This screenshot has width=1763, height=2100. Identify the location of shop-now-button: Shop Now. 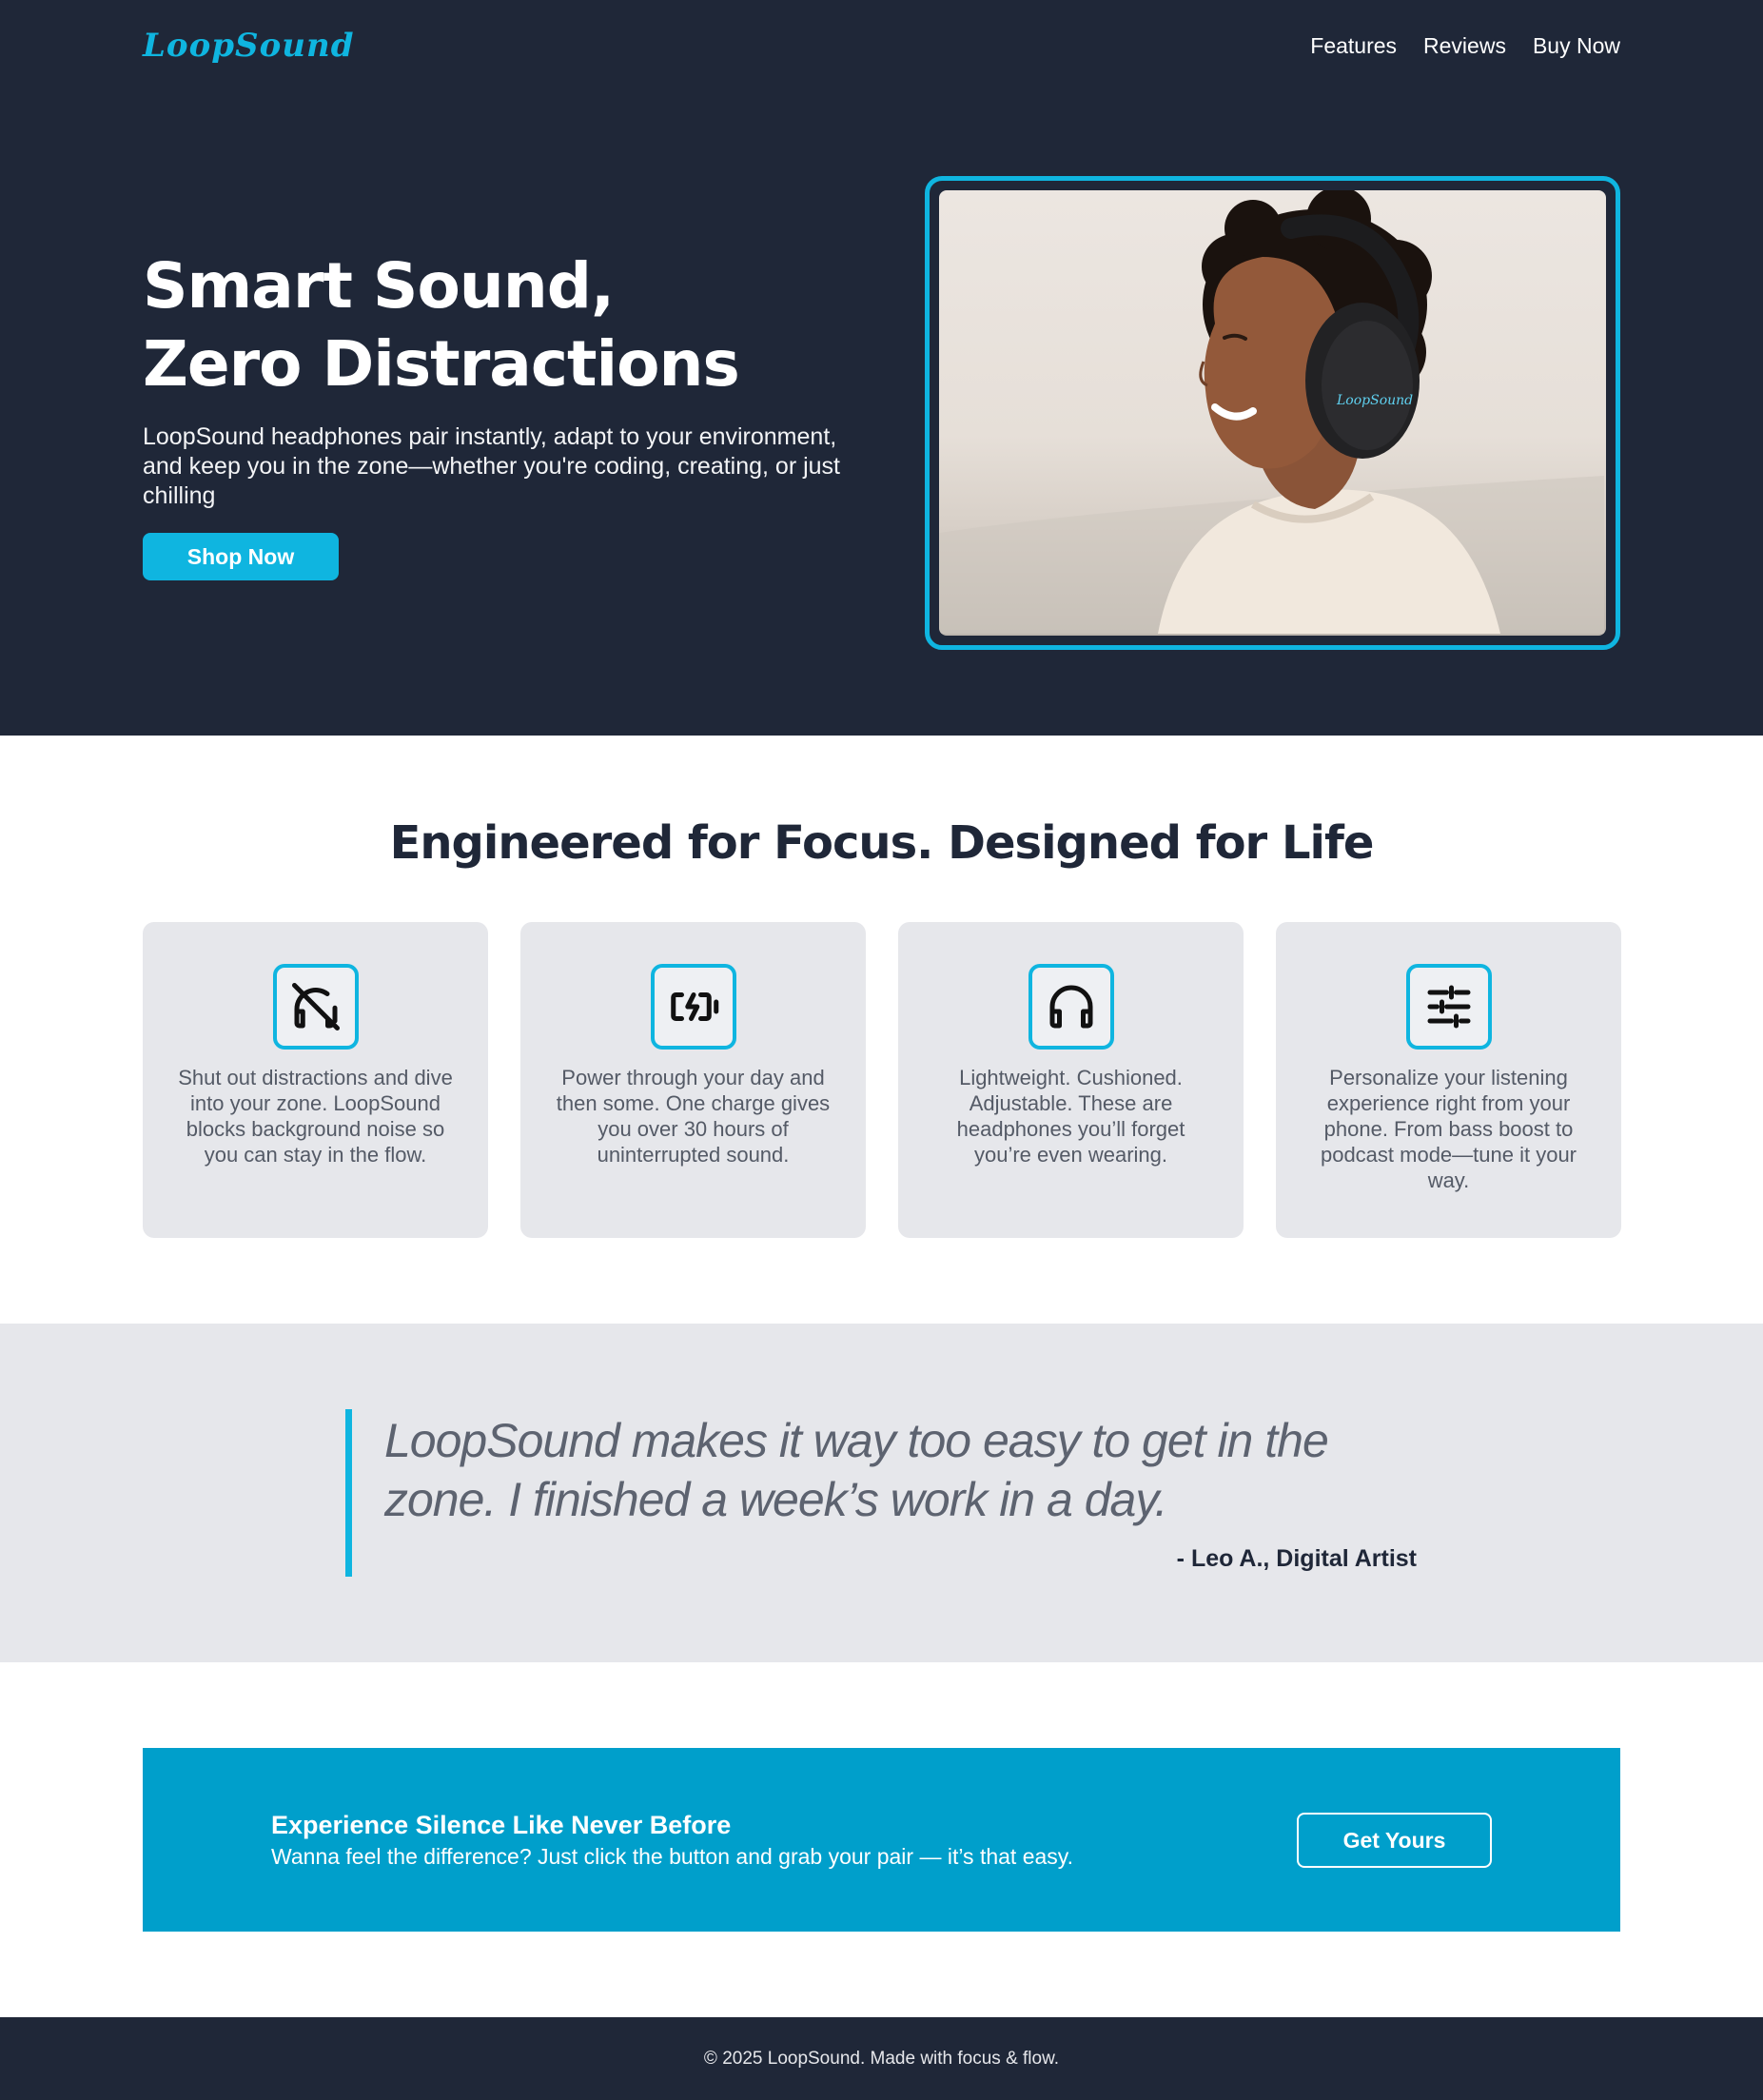
(241, 556).